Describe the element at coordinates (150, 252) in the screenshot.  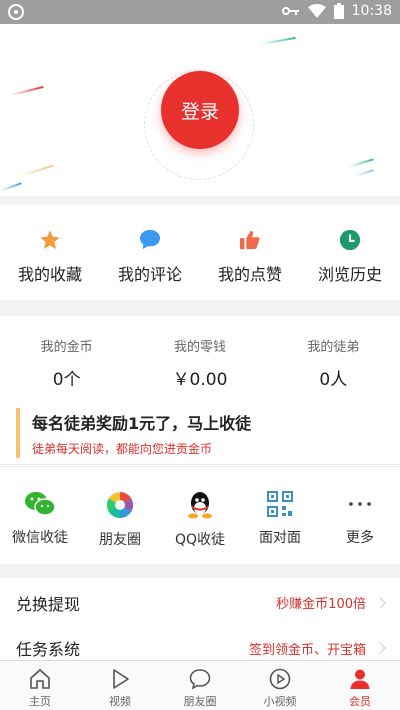
I see `comments-button: 我的评论` at that location.